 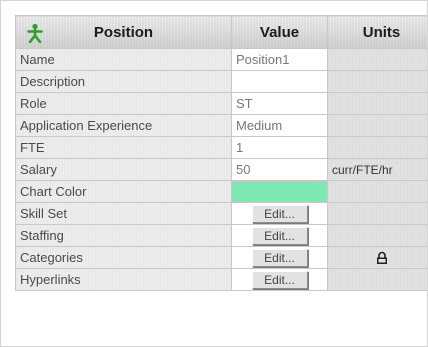 What do you see at coordinates (123, 213) in the screenshot?
I see `row-label-skill-set: Skill Set` at bounding box center [123, 213].